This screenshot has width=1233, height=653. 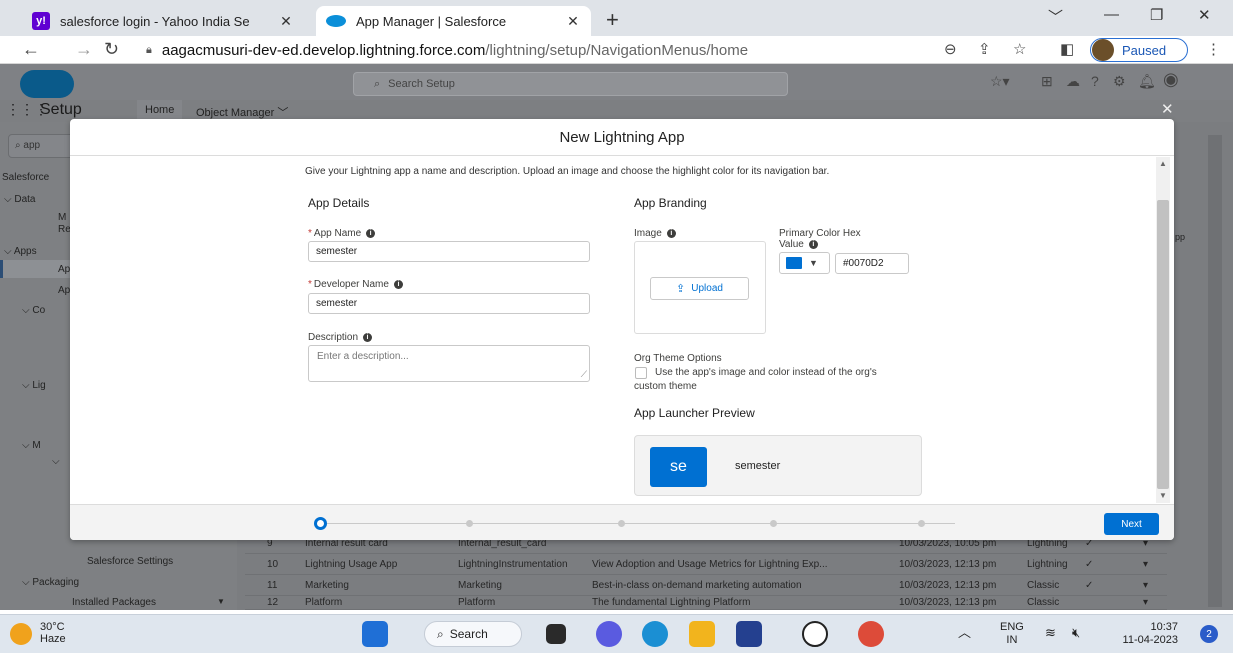 I want to click on profile-button: Paused, so click(x=1139, y=50).